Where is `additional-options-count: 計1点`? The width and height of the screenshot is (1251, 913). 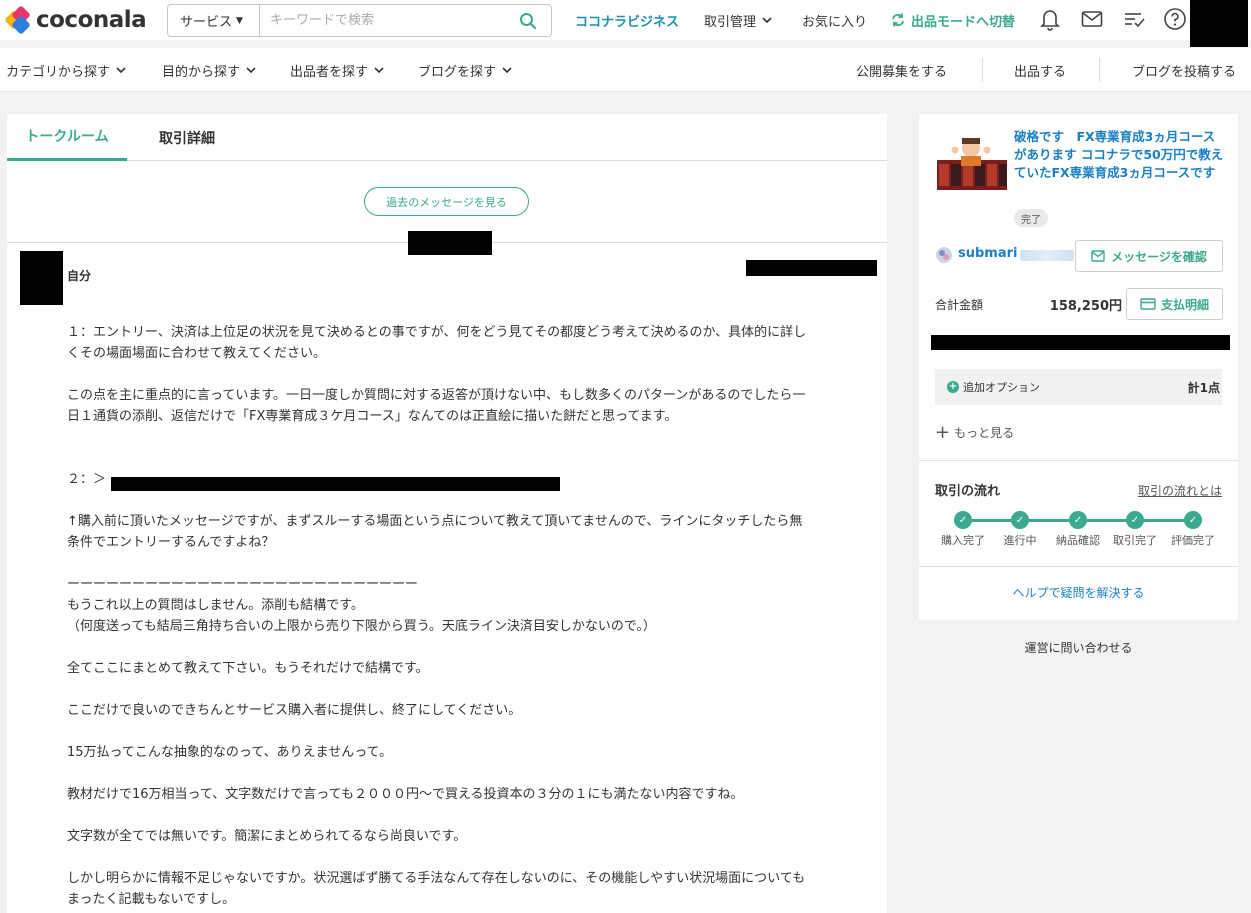
additional-options-count: 計1点 is located at coordinates (1203, 387).